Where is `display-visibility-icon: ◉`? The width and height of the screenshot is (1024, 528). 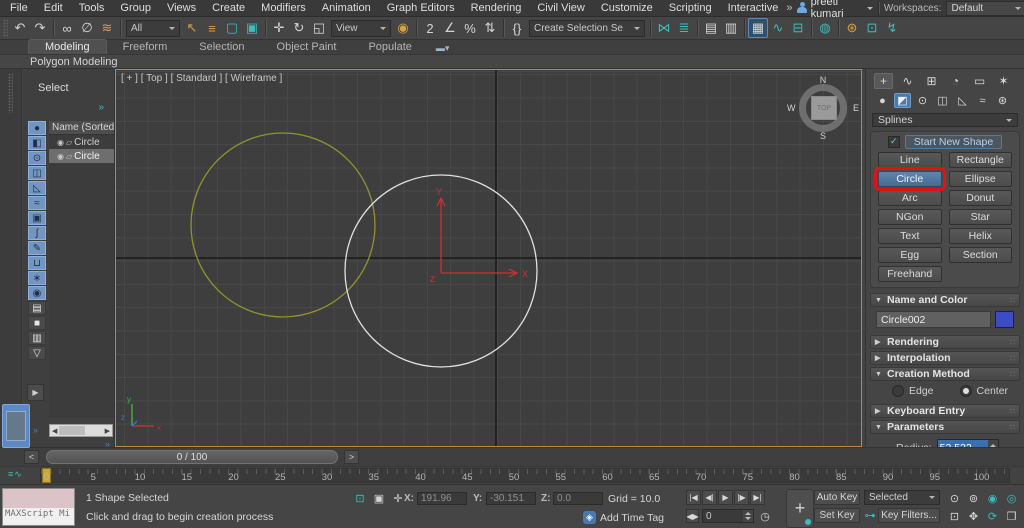 display-visibility-icon: ◉ is located at coordinates (37, 293).